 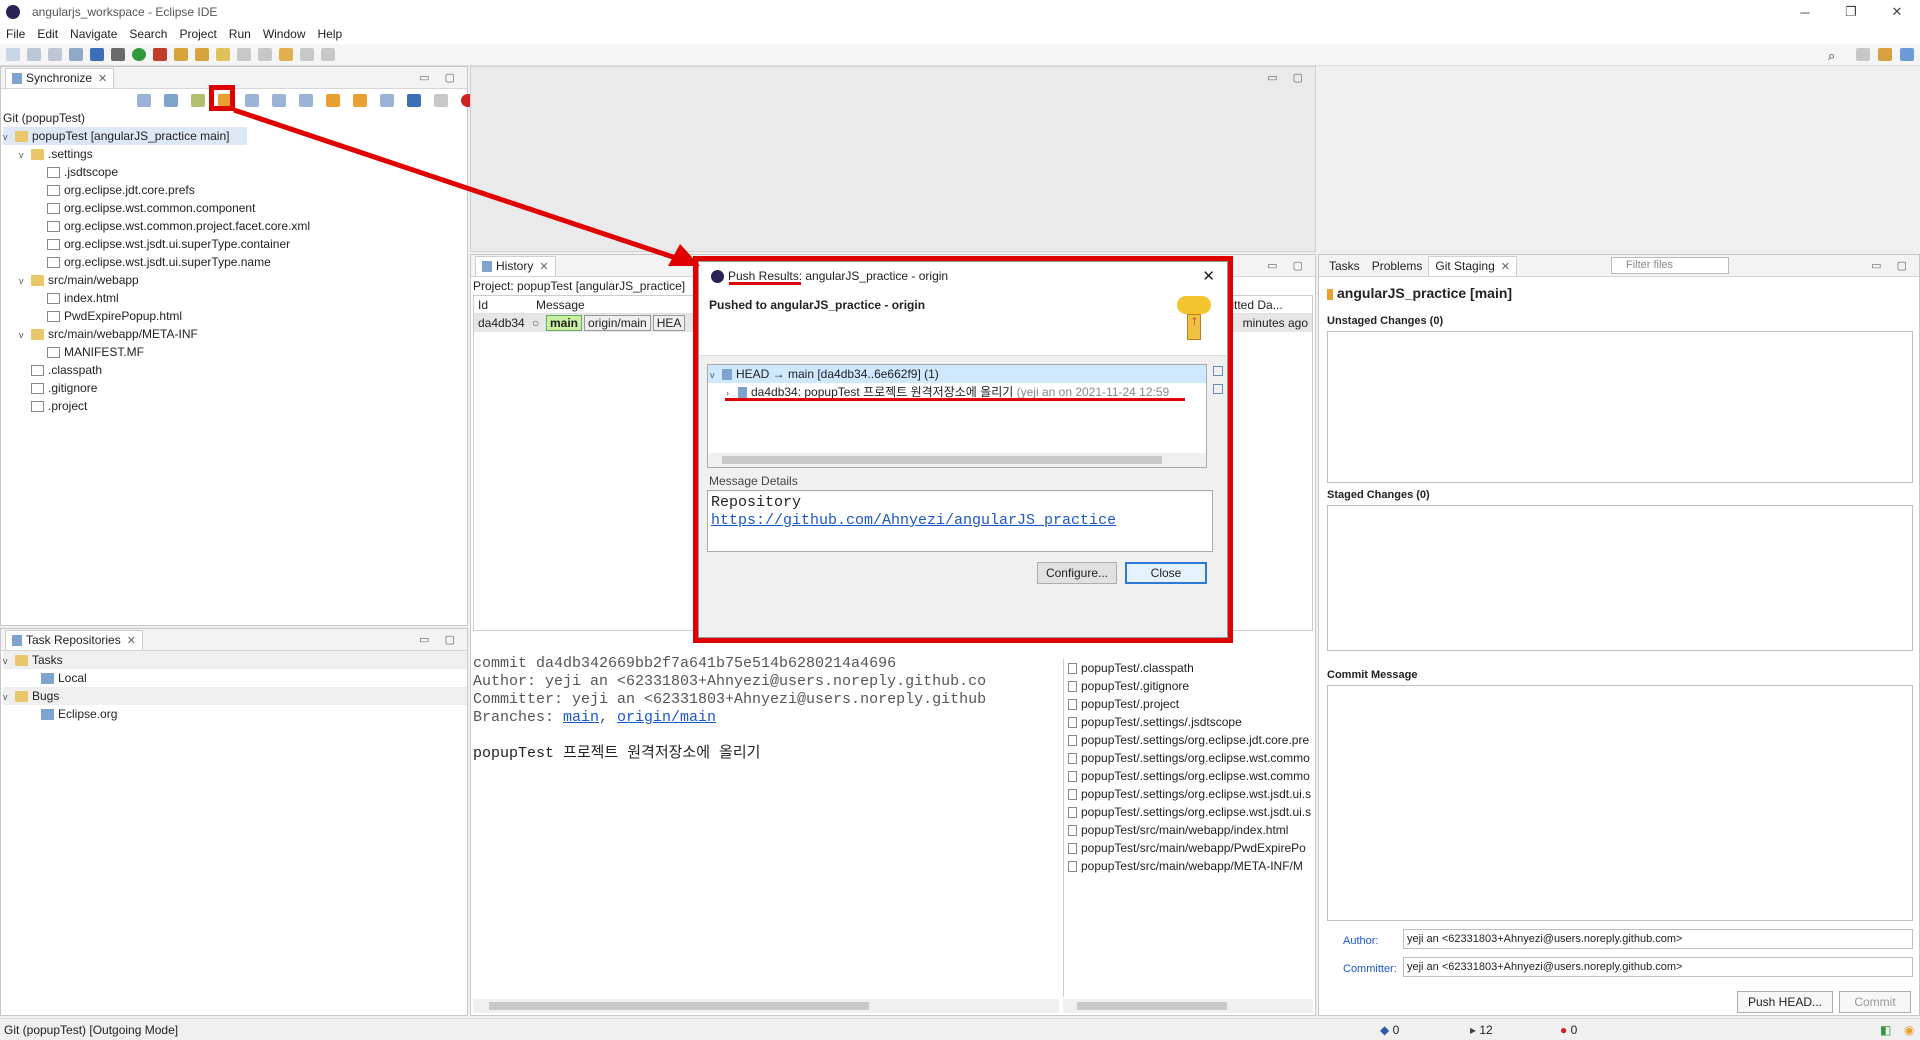 I want to click on open-perspective-icon, so click(x=1863, y=54).